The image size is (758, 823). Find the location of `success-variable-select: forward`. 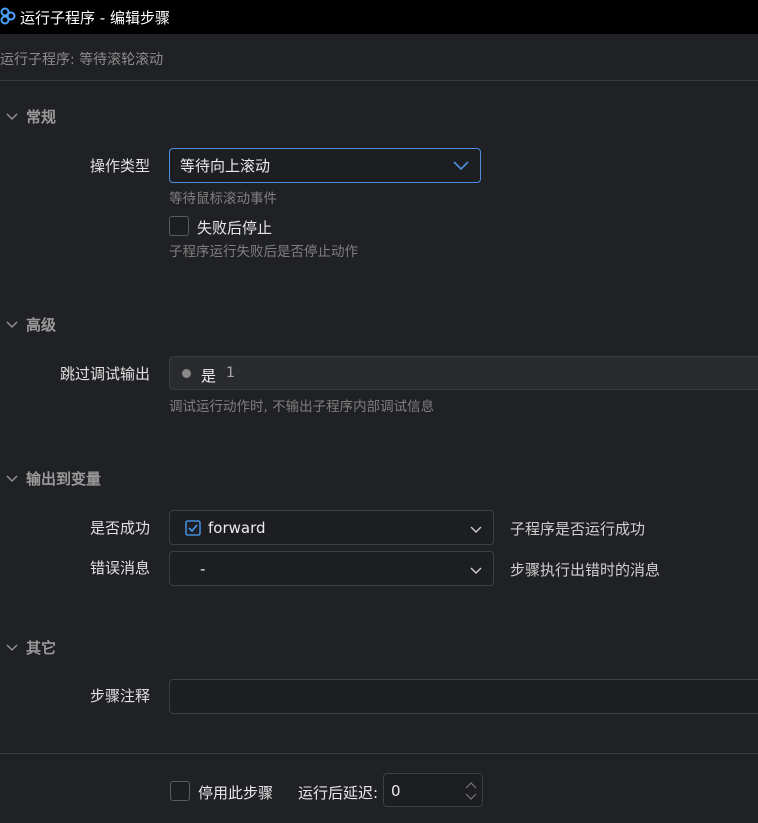

success-variable-select: forward is located at coordinates (331, 527).